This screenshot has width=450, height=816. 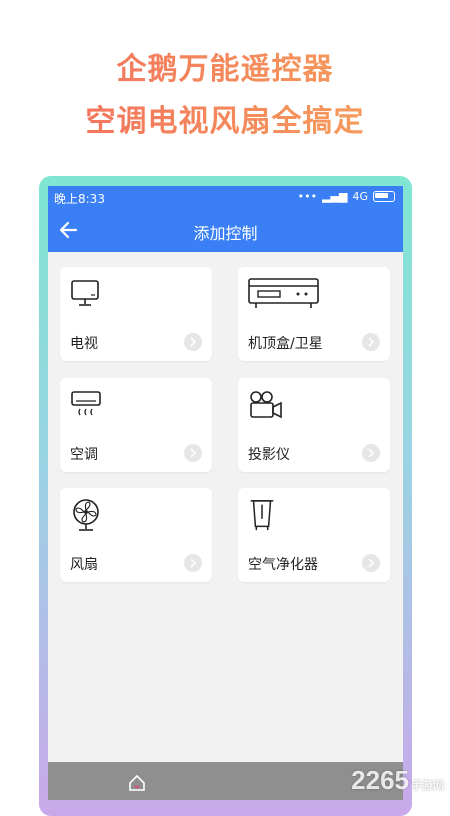 I want to click on projector-icon, so click(x=266, y=405).